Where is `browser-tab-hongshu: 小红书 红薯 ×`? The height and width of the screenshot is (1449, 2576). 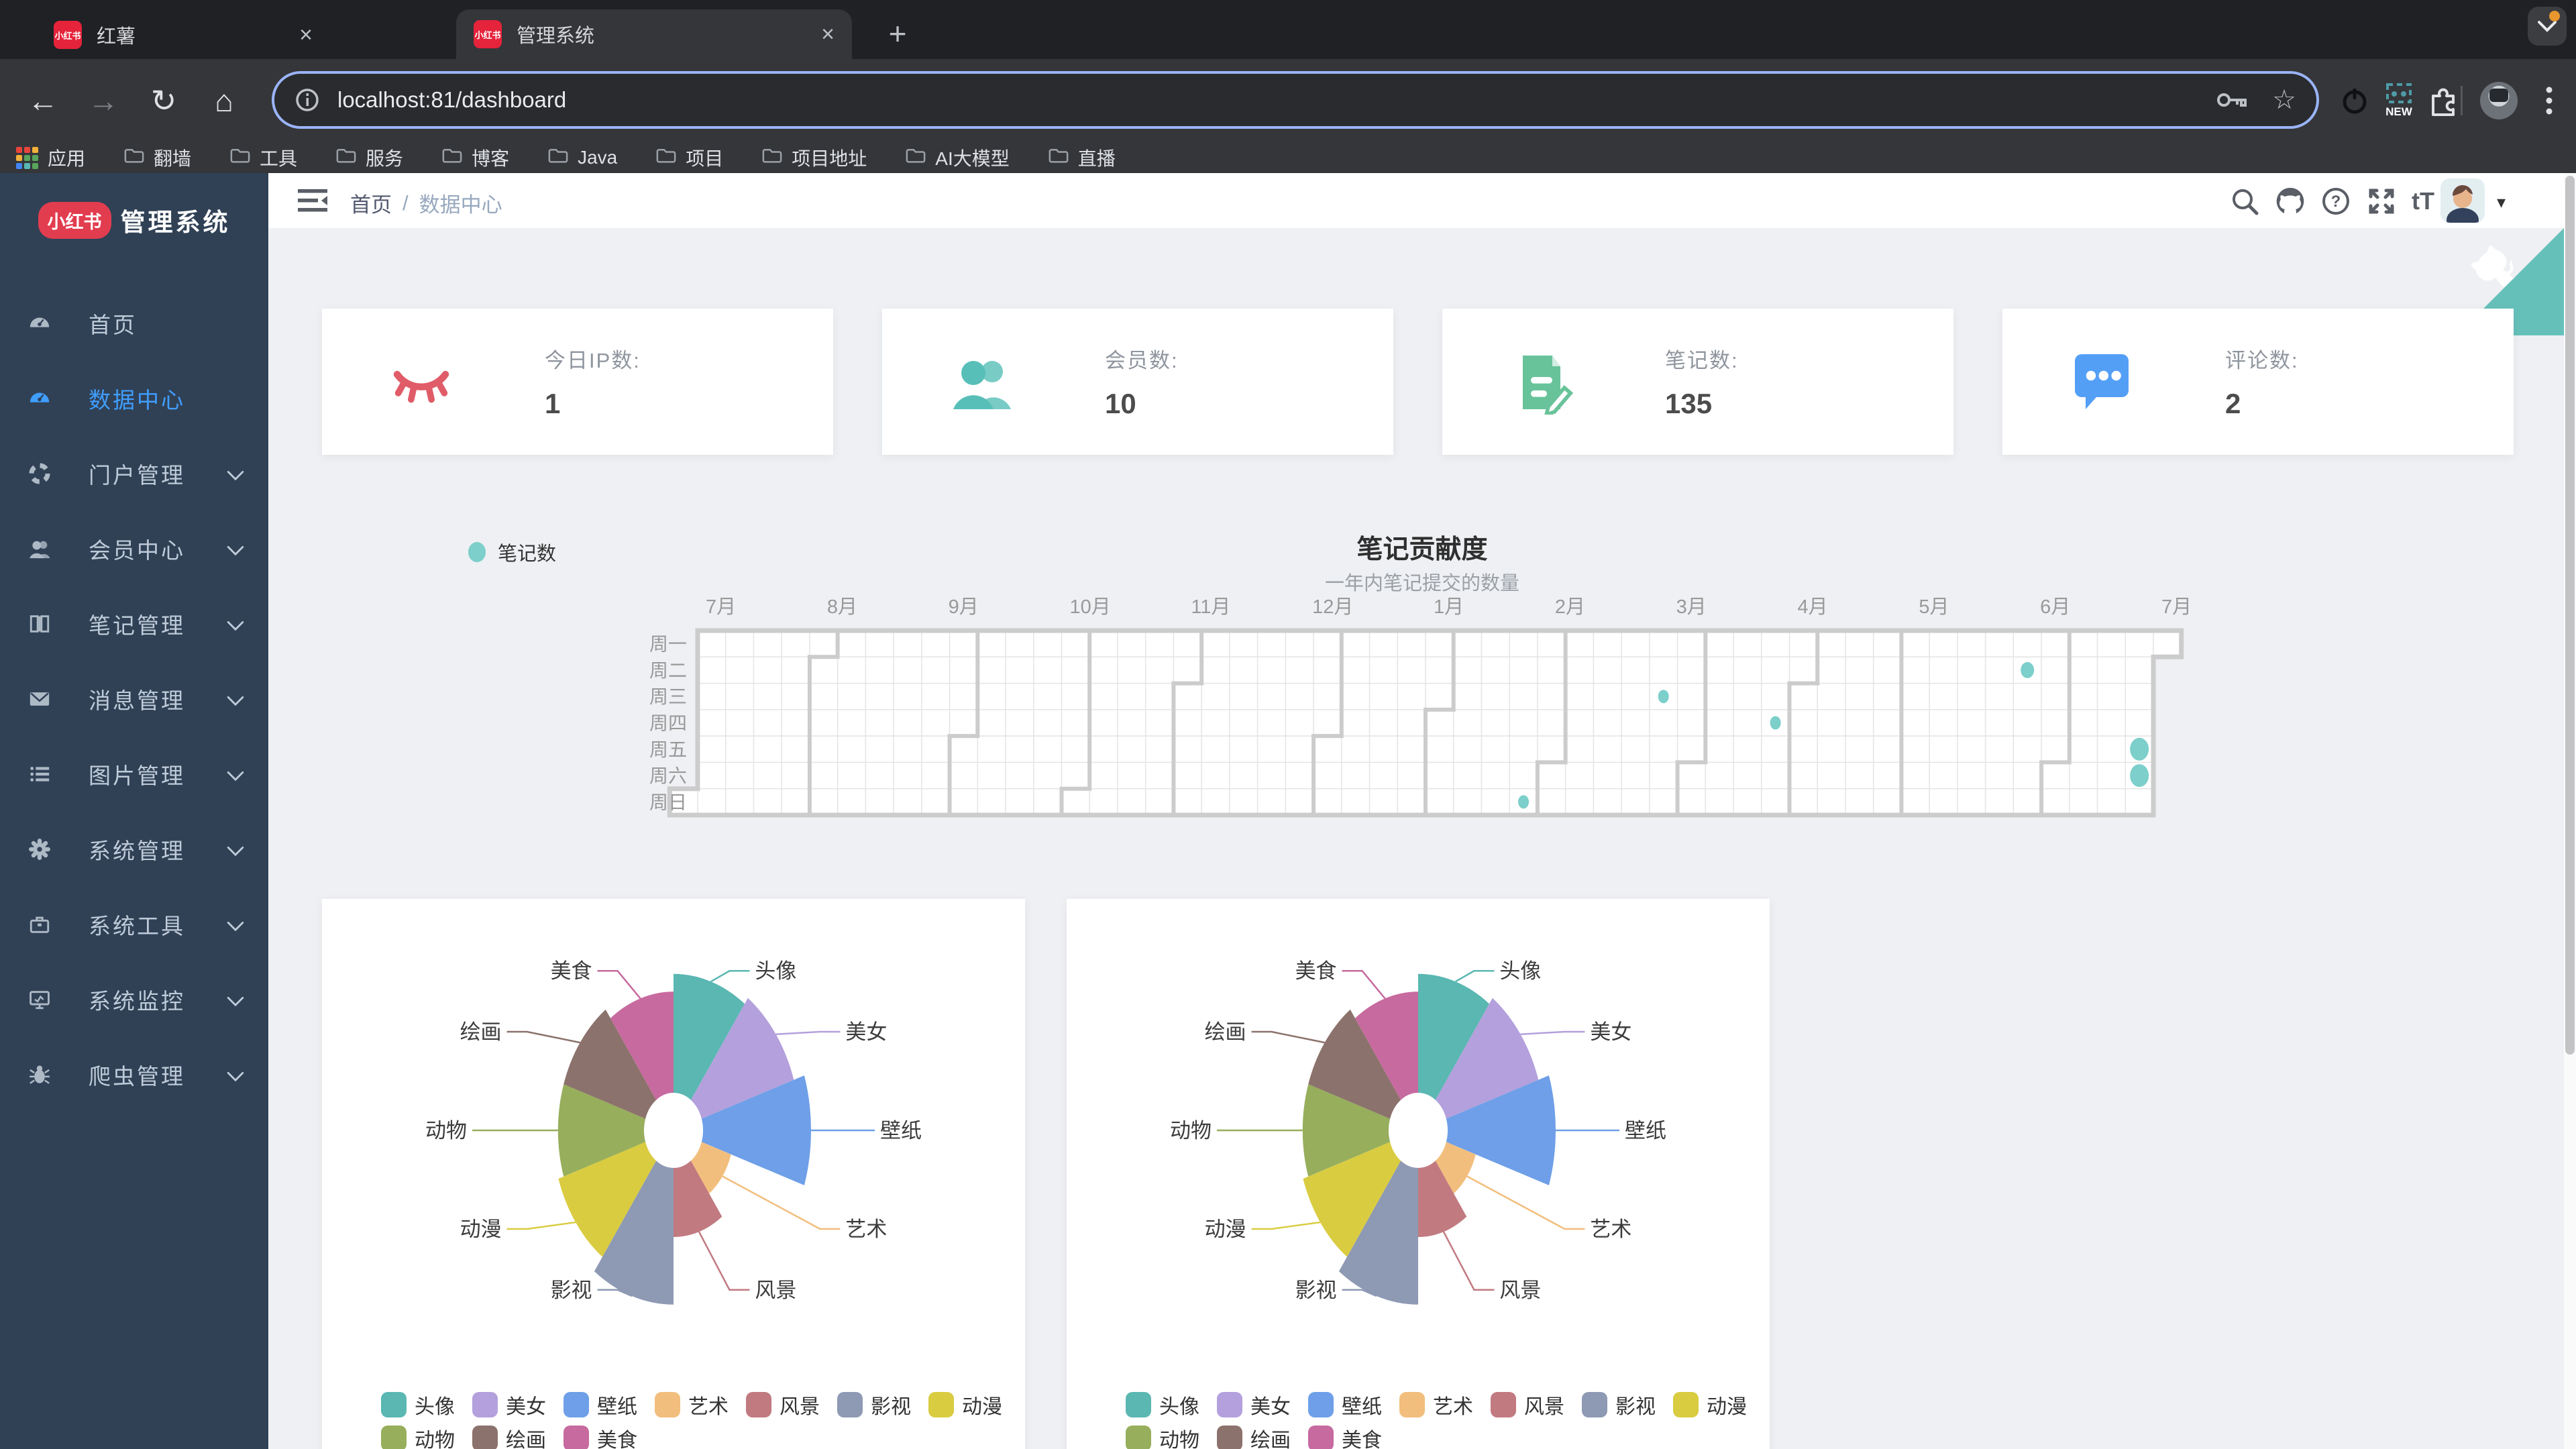
browser-tab-hongshu: 小红书 红薯 × is located at coordinates (183, 35).